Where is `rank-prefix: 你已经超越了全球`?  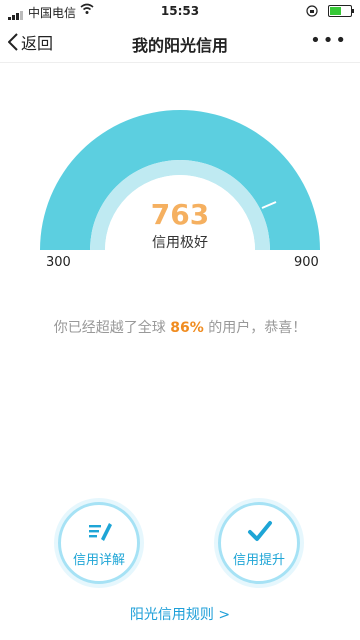 rank-prefix: 你已经超越了全球 is located at coordinates (109, 328).